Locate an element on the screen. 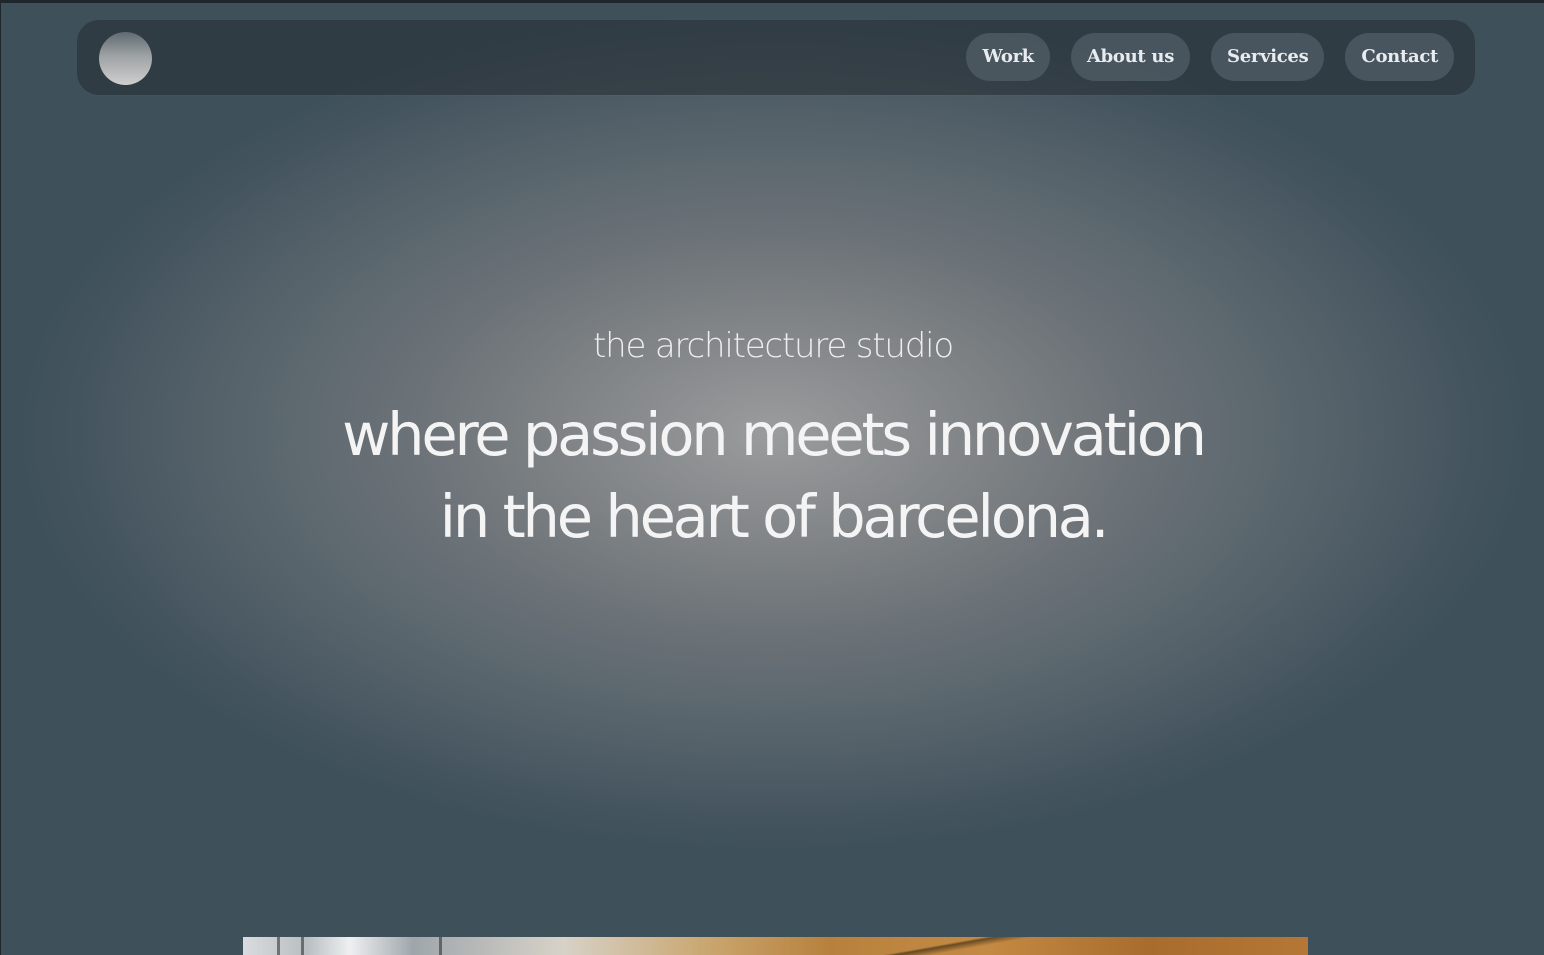 This screenshot has height=955, width=1544. nav-links: Work About us Services Contact is located at coordinates (1210, 57).